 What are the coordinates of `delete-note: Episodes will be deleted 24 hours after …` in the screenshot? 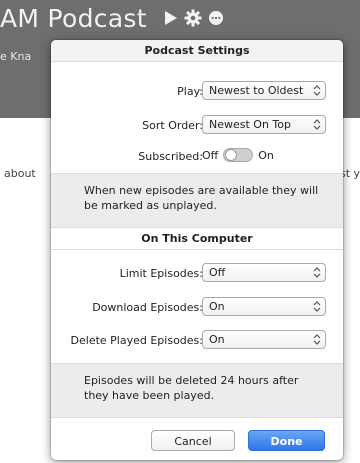 It's located at (197, 390).